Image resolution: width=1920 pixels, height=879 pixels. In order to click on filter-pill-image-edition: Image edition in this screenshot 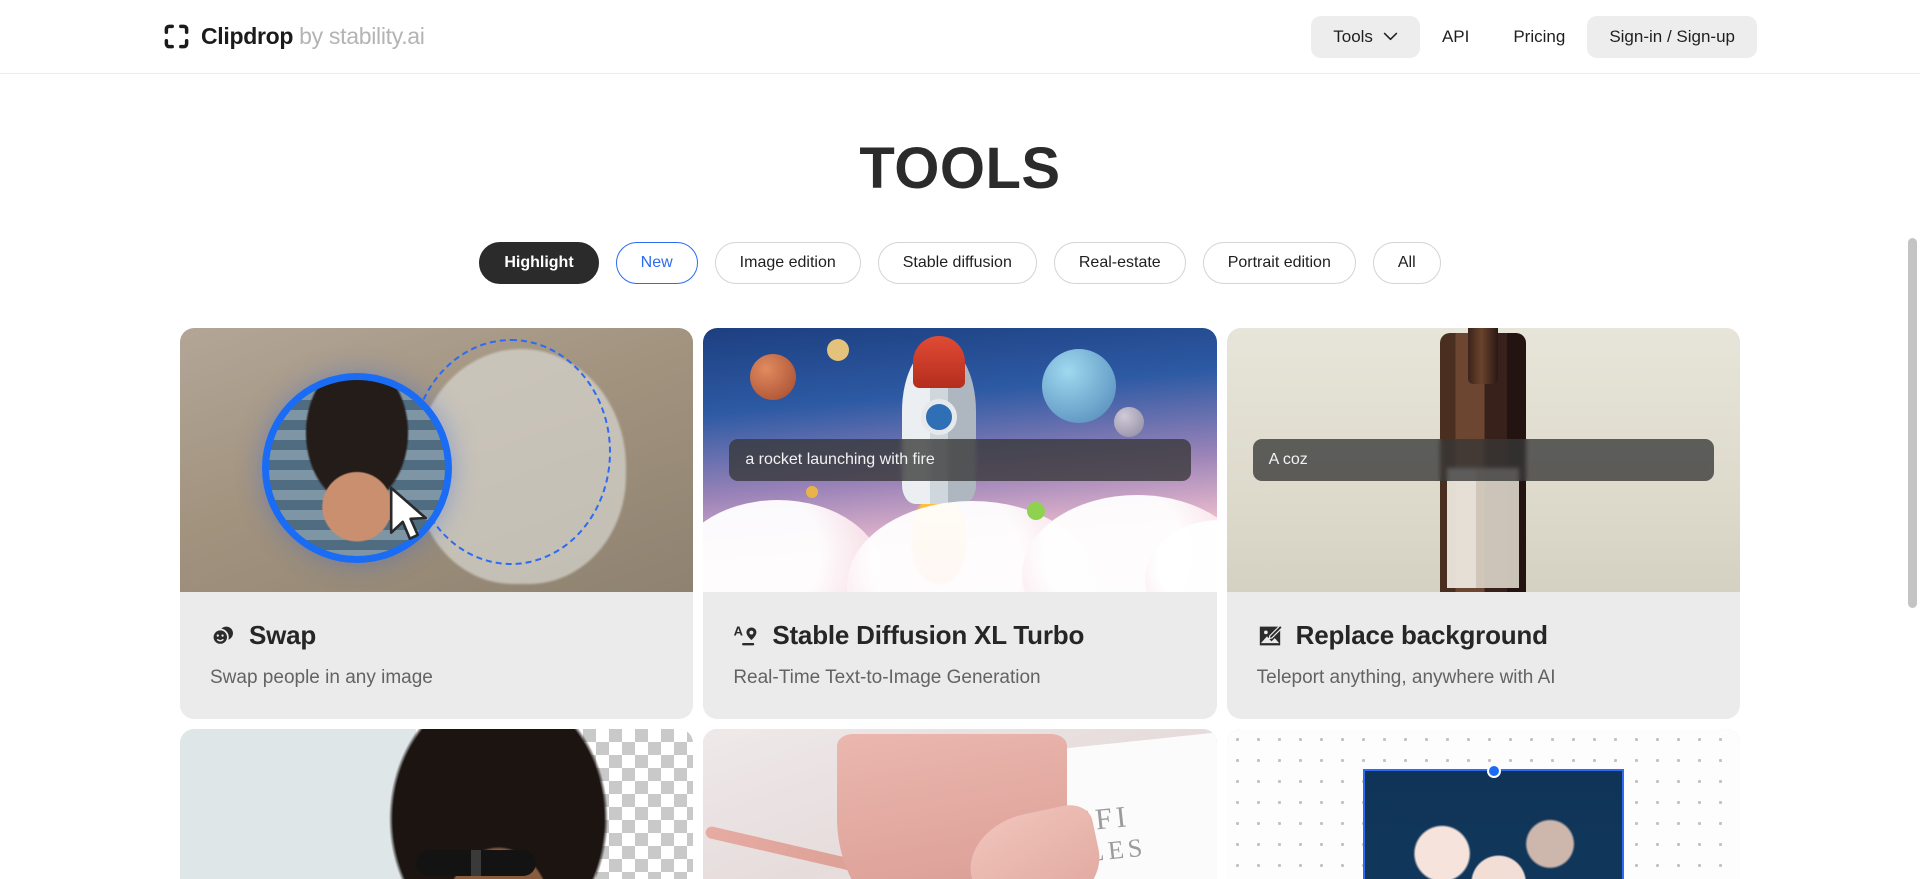, I will do `click(787, 263)`.